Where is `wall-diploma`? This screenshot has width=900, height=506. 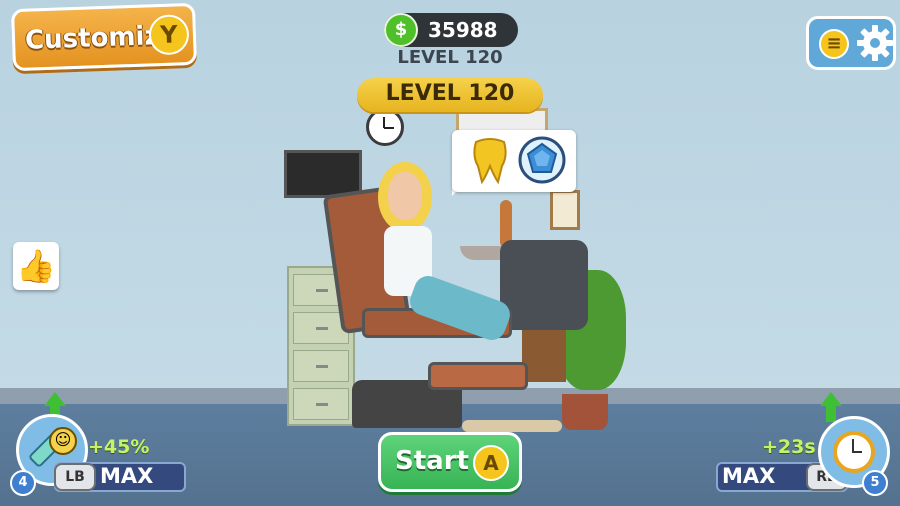 wall-diploma is located at coordinates (565, 210).